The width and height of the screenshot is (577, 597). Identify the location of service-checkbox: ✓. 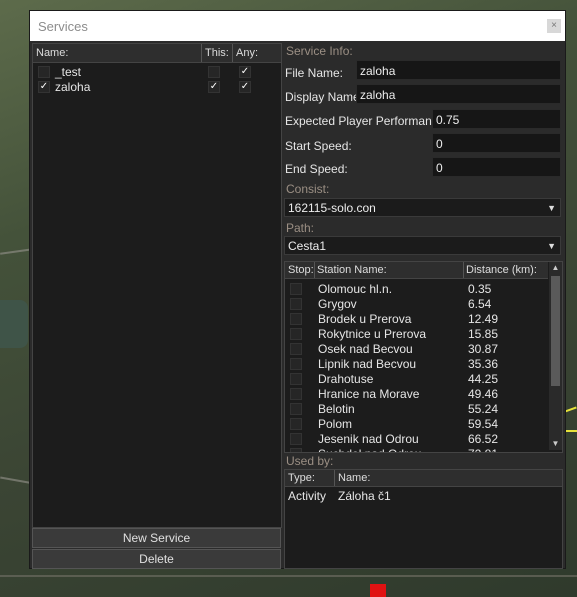
(44, 87).